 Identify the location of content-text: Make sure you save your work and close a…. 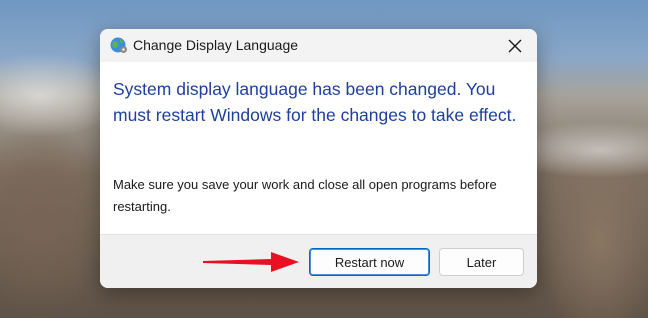
(305, 195).